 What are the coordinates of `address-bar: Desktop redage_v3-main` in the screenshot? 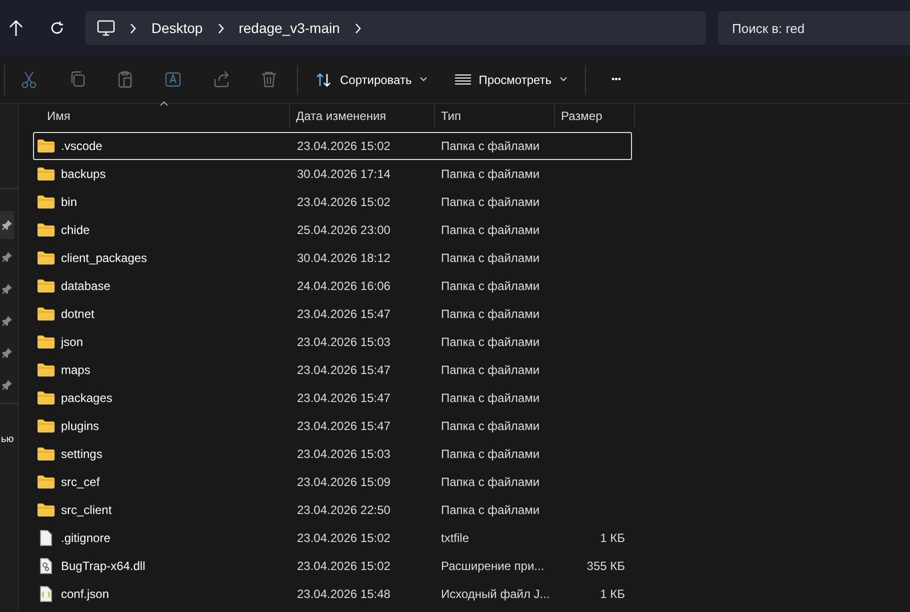 It's located at (395, 28).